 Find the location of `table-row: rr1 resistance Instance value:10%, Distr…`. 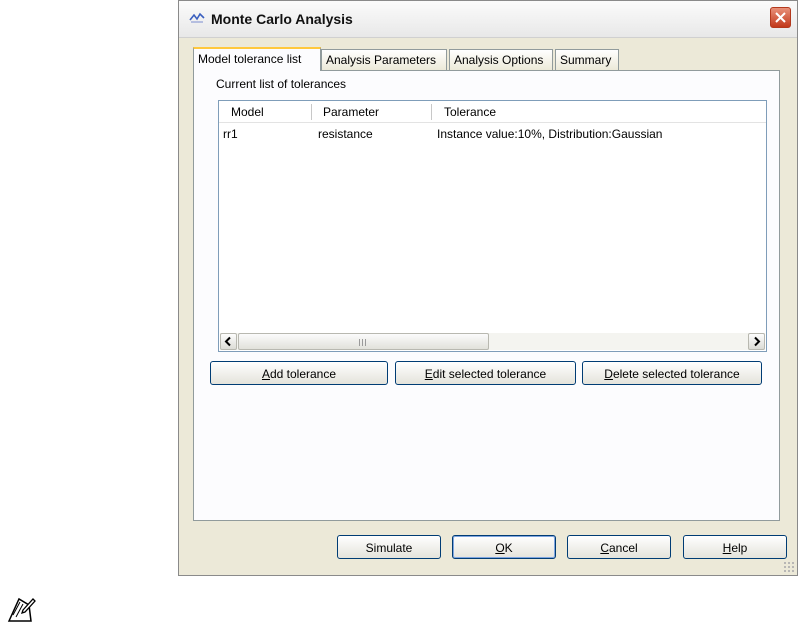

table-row: rr1 resistance Instance value:10%, Distr… is located at coordinates (492, 133).